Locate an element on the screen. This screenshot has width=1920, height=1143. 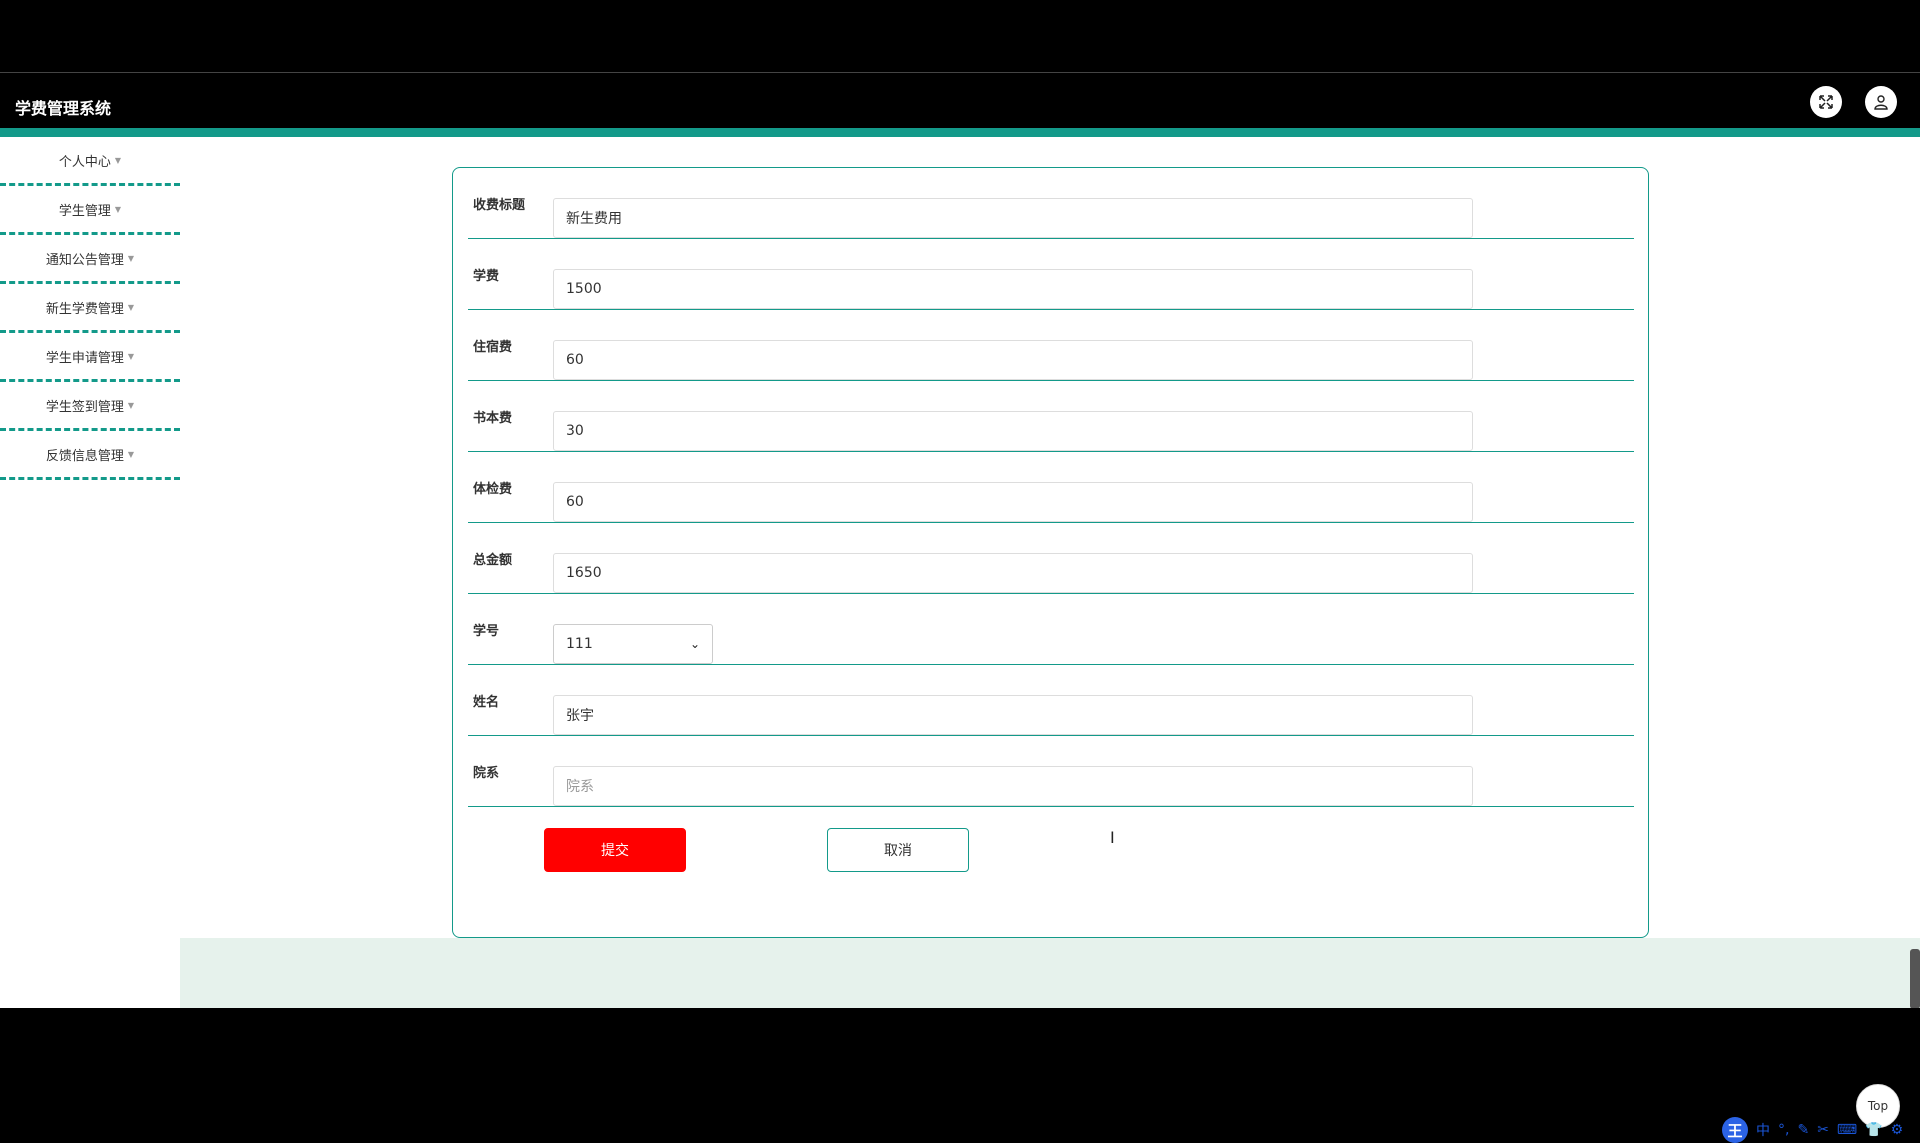
user-button is located at coordinates (1881, 102).